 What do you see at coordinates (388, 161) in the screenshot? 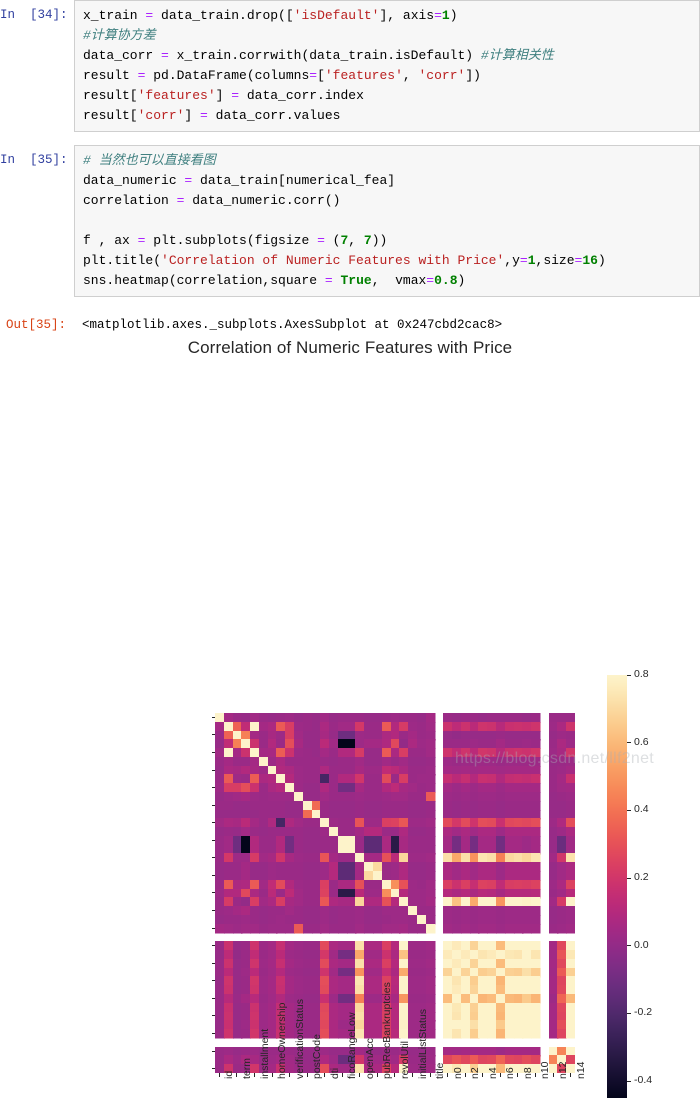
I see `code-line: # 当然也可以直接看图` at bounding box center [388, 161].